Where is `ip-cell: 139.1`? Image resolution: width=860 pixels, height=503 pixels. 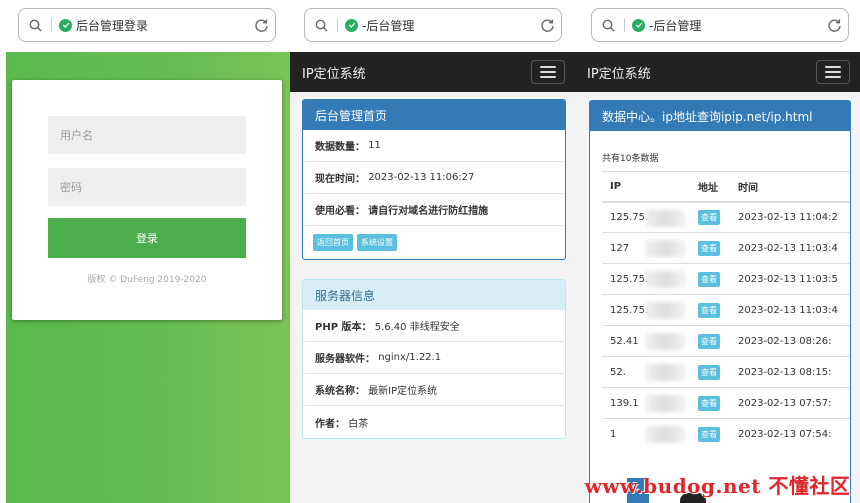 ip-cell: 139.1 is located at coordinates (646, 403).